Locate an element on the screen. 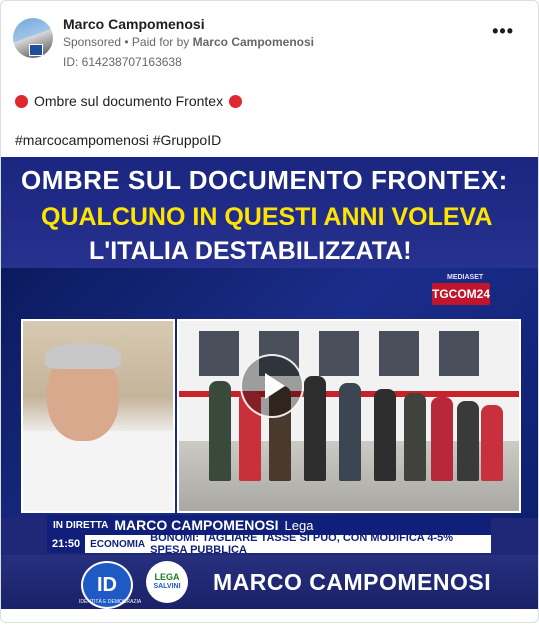 The image size is (539, 629). post-title: Ombre sul documento Frontex is located at coordinates (129, 101).